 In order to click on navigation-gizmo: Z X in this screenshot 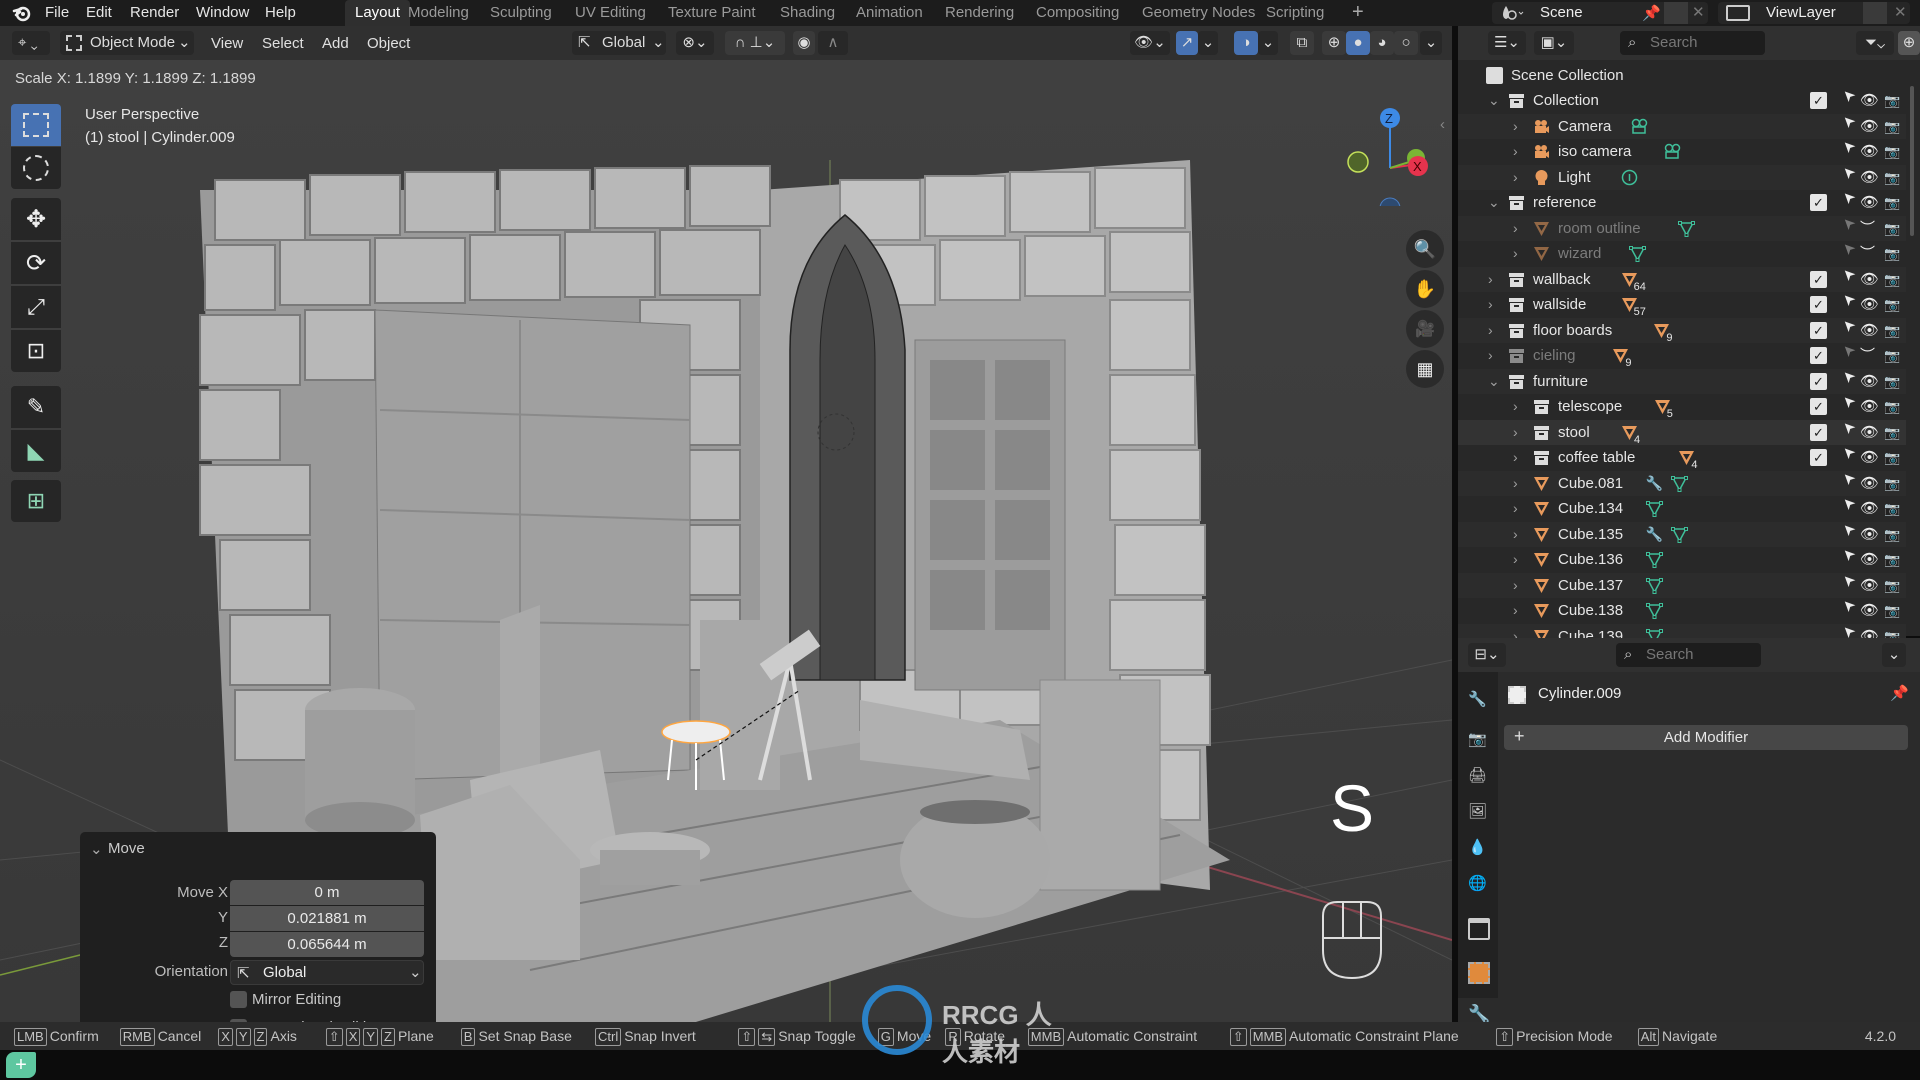, I will do `click(1385, 162)`.